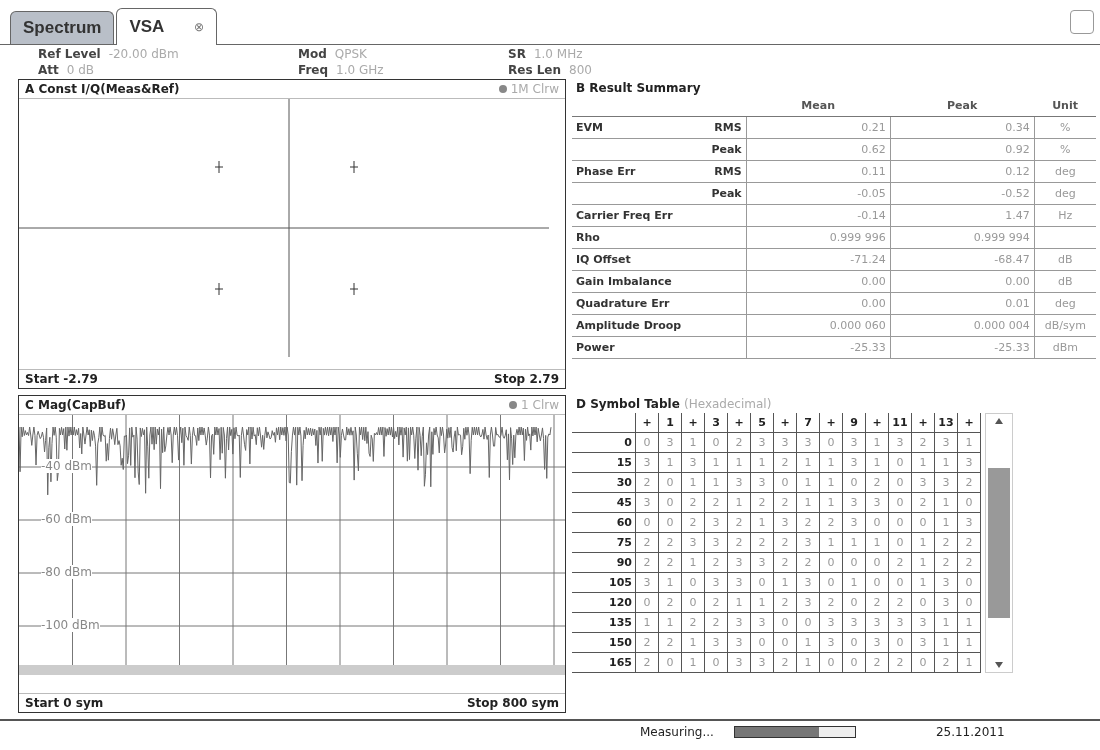 This screenshot has width=1100, height=750. What do you see at coordinates (604, 662) in the screenshot?
I see `row-label: 165` at bounding box center [604, 662].